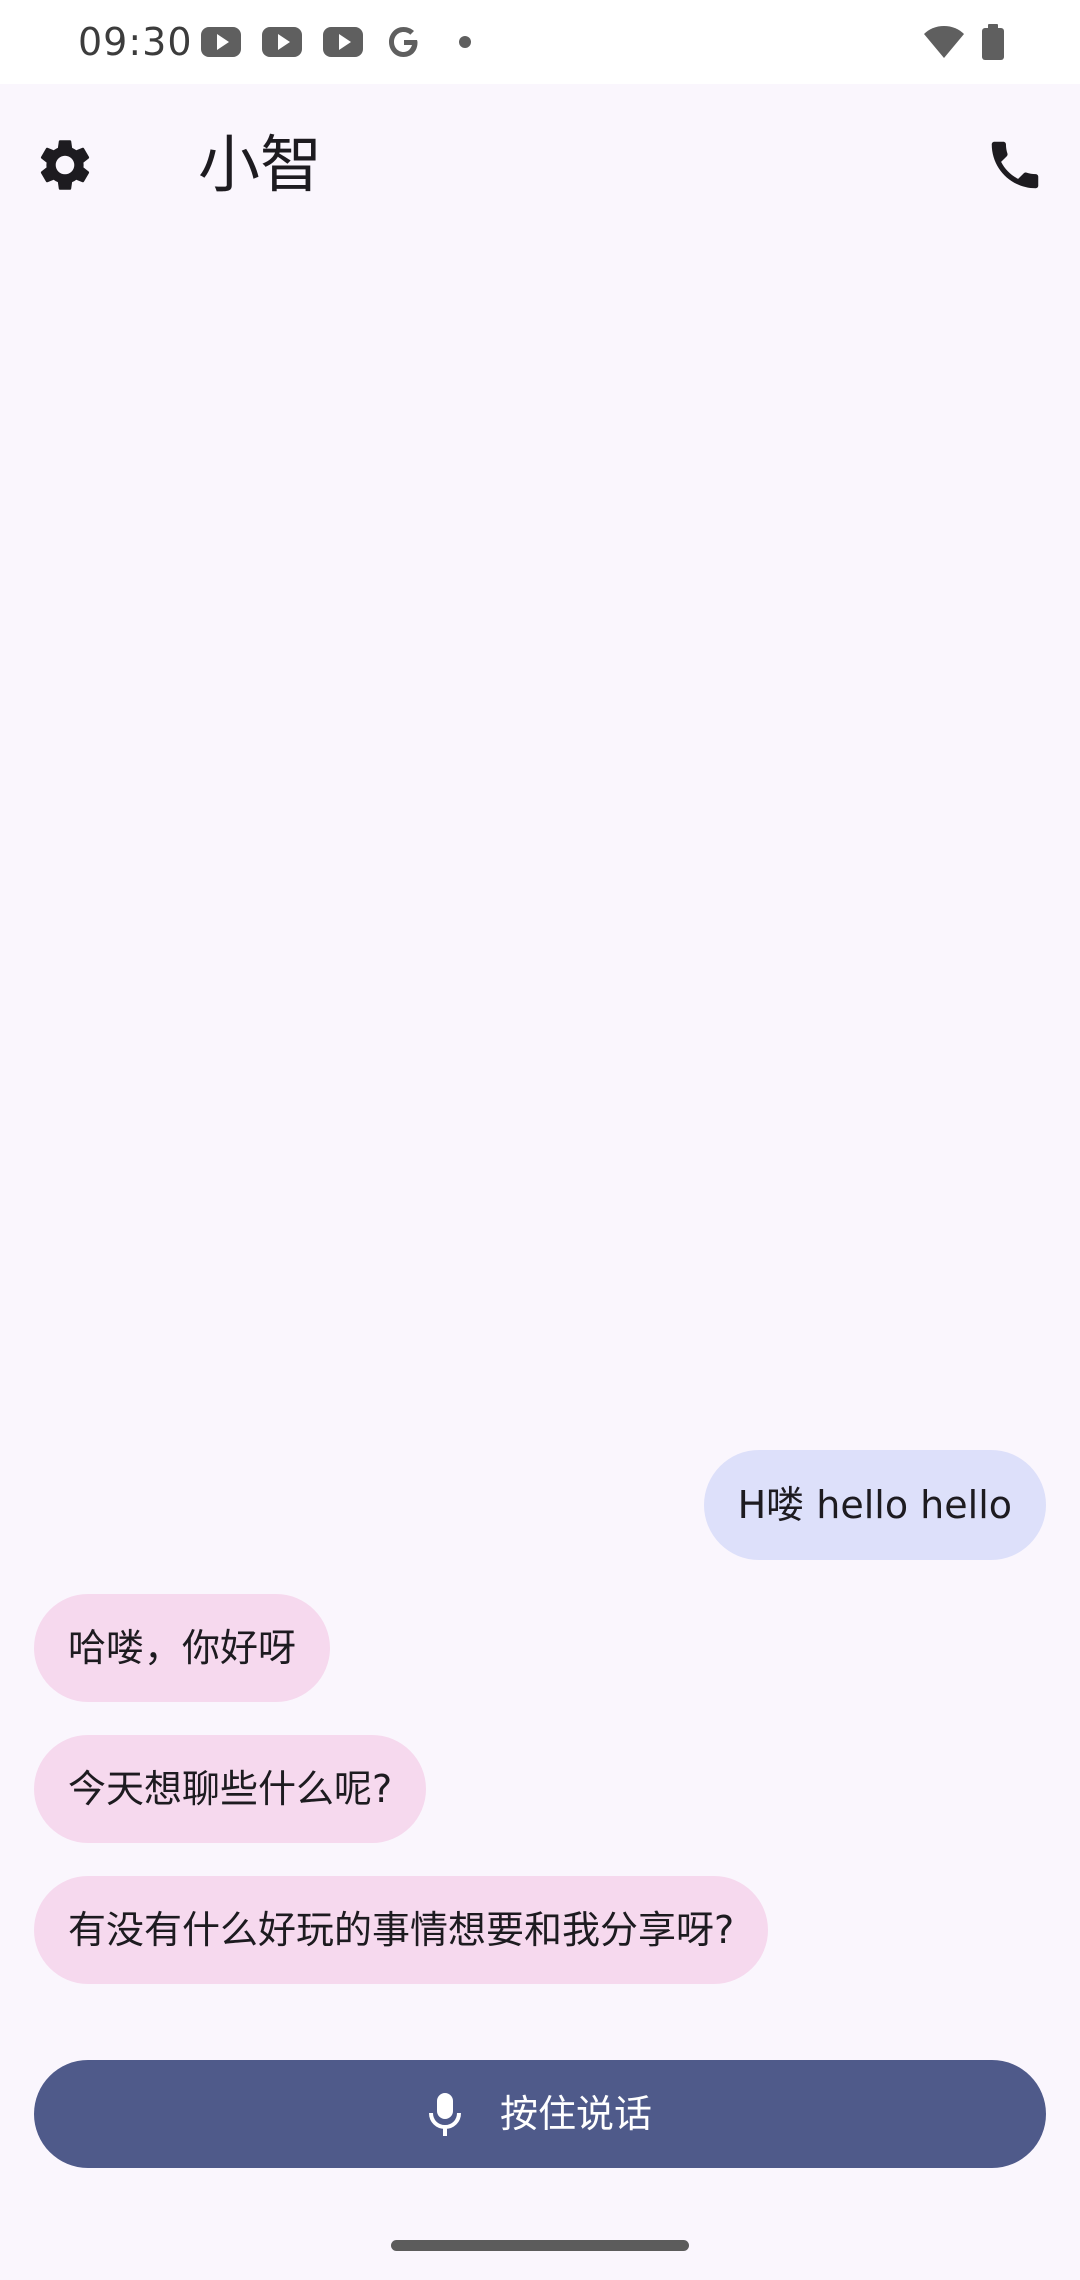 This screenshot has height=2280, width=1080. What do you see at coordinates (401, 1930) in the screenshot?
I see `assistant-message-bubble: 有没有什么好玩的事情想要和我分享呀?` at bounding box center [401, 1930].